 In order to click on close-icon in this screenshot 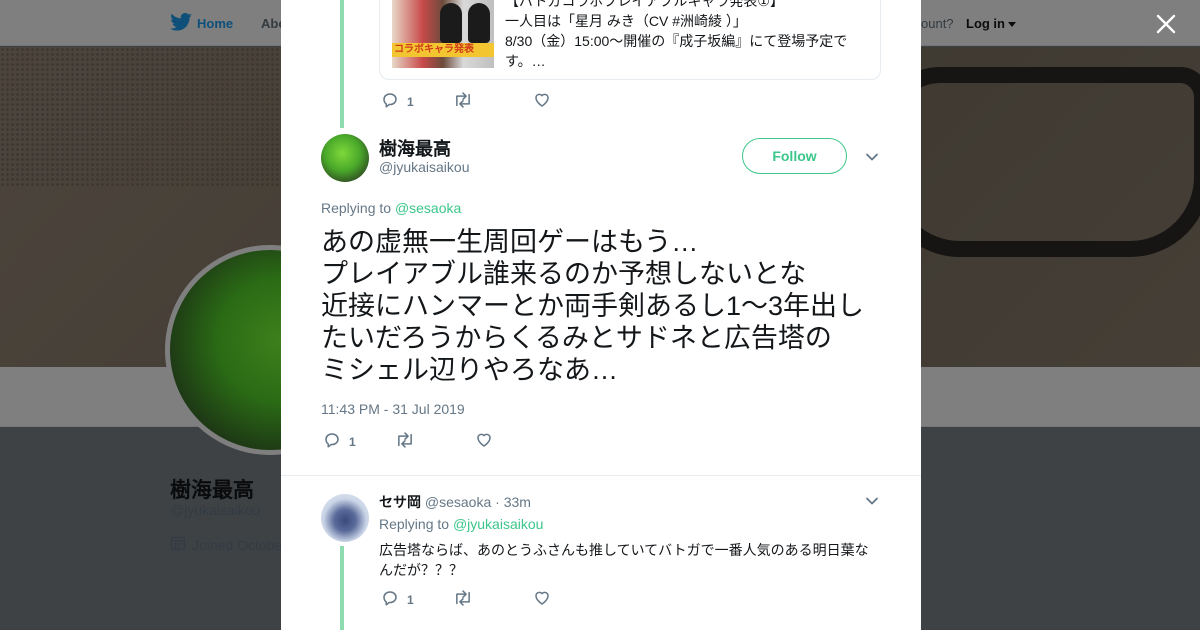, I will do `click(1166, 24)`.